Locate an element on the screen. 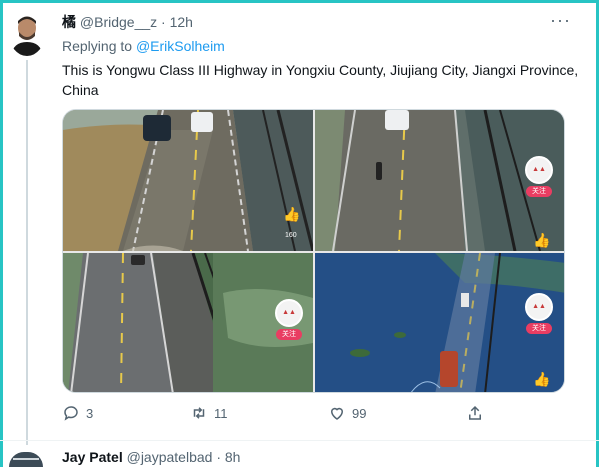  more-icon: ··· is located at coordinates (560, 20).